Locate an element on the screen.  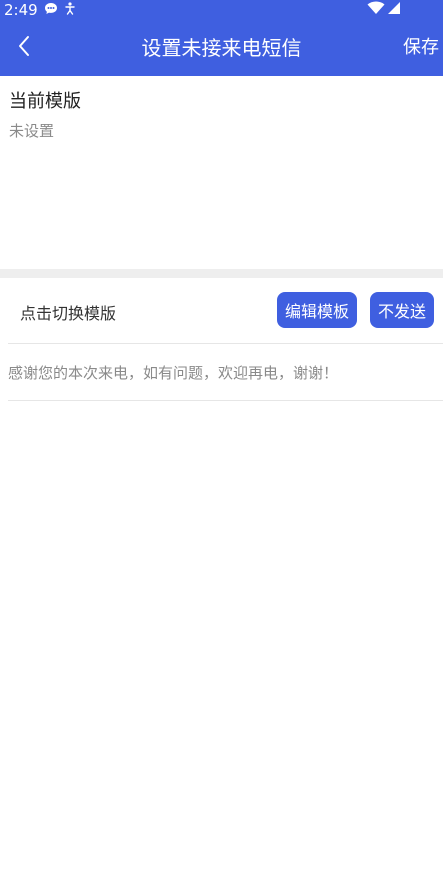
chat-bubble-icon is located at coordinates (51, 10).